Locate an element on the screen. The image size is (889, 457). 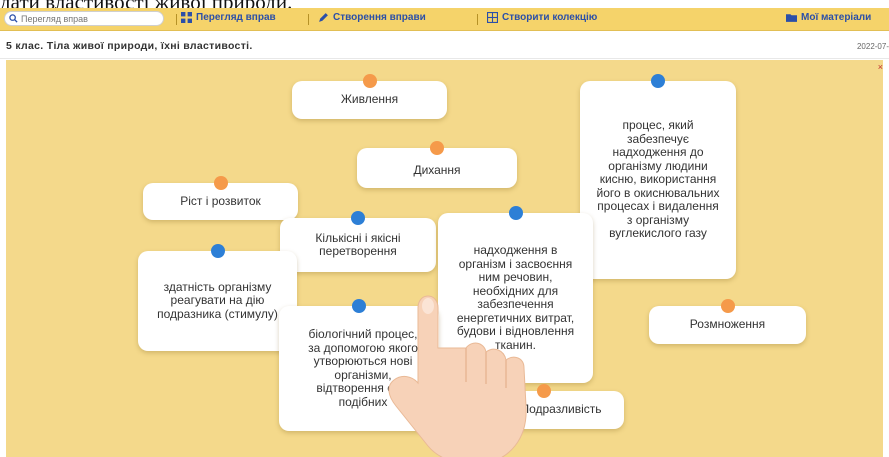
top-caption: дати властивості живої природи. is located at coordinates (444, 4).